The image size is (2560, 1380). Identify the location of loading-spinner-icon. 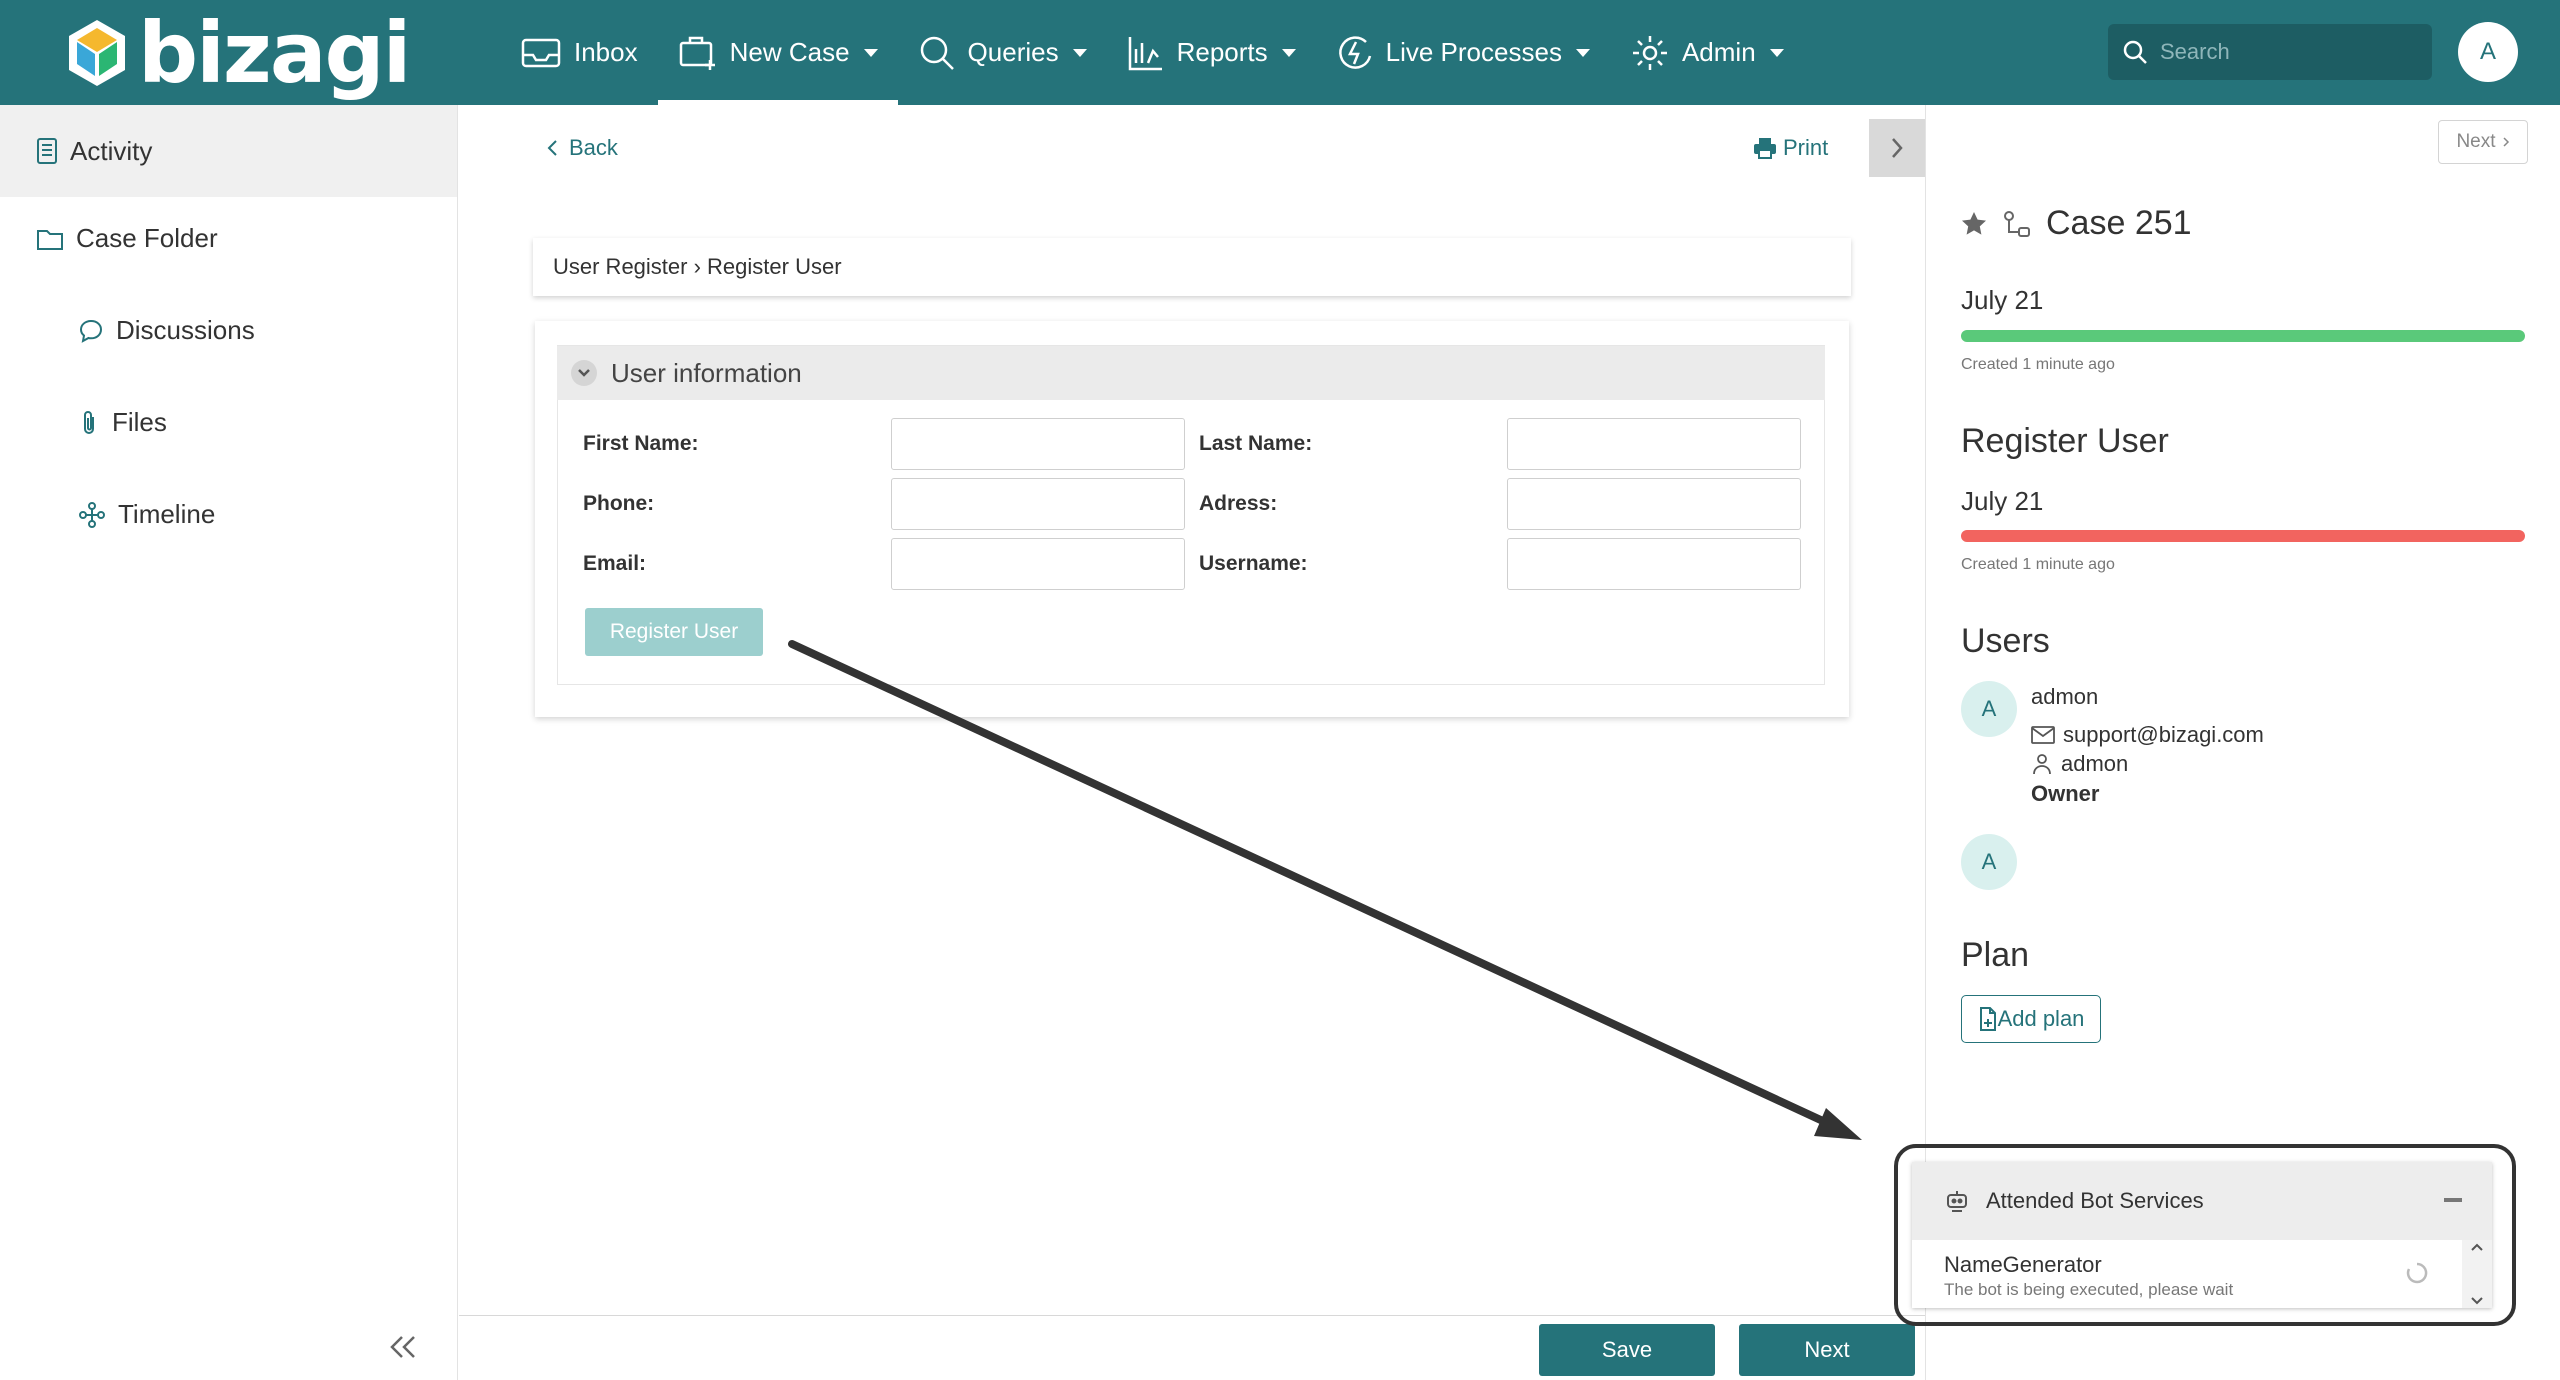
(2417, 1273).